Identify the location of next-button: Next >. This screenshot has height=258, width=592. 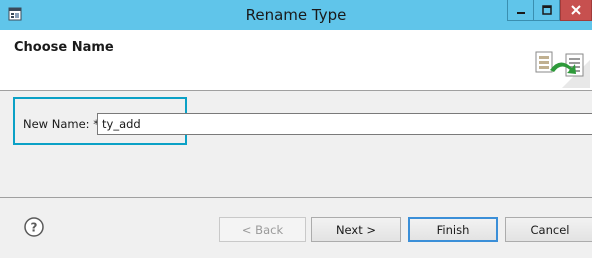
(356, 229).